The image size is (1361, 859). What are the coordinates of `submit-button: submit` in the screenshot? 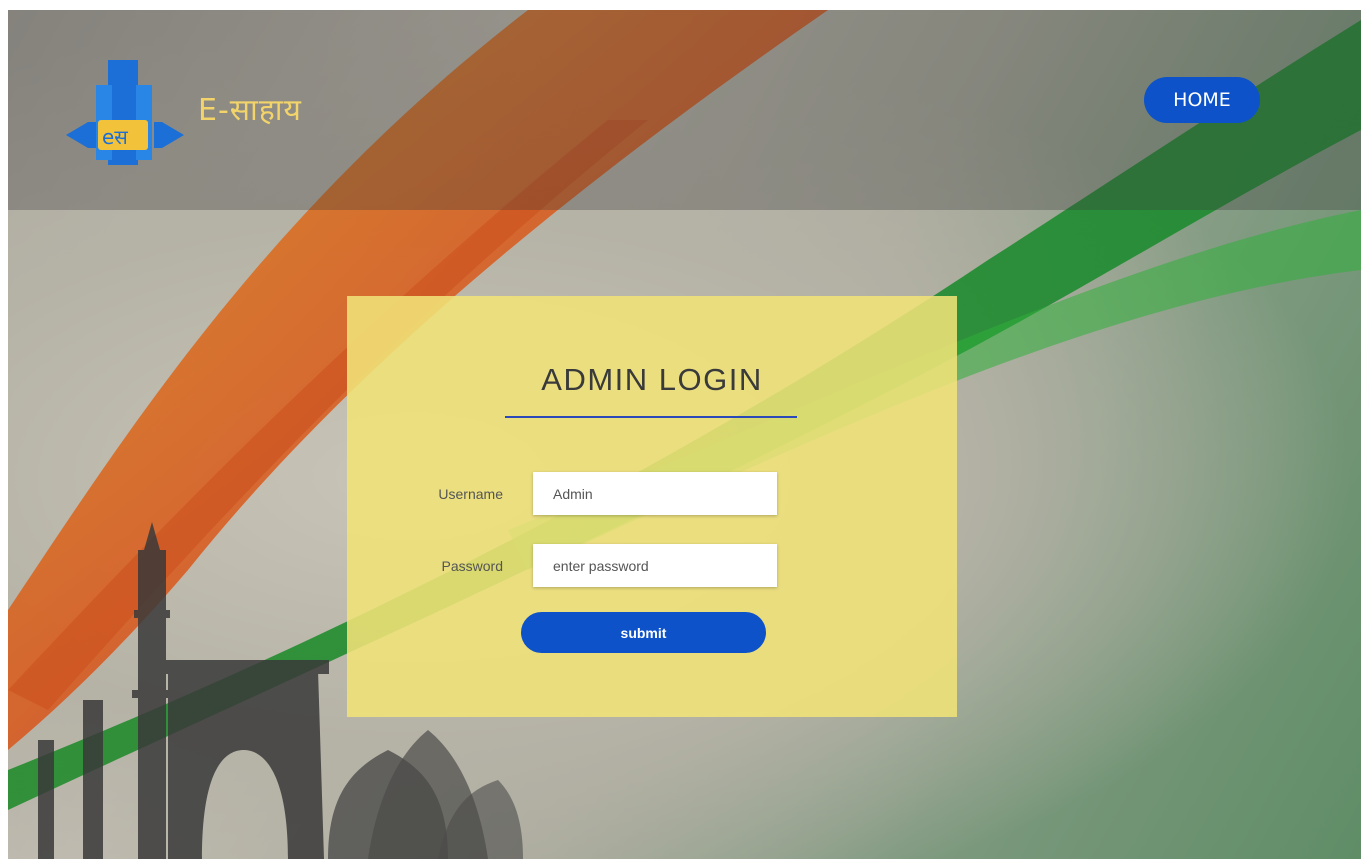 It's located at (643, 632).